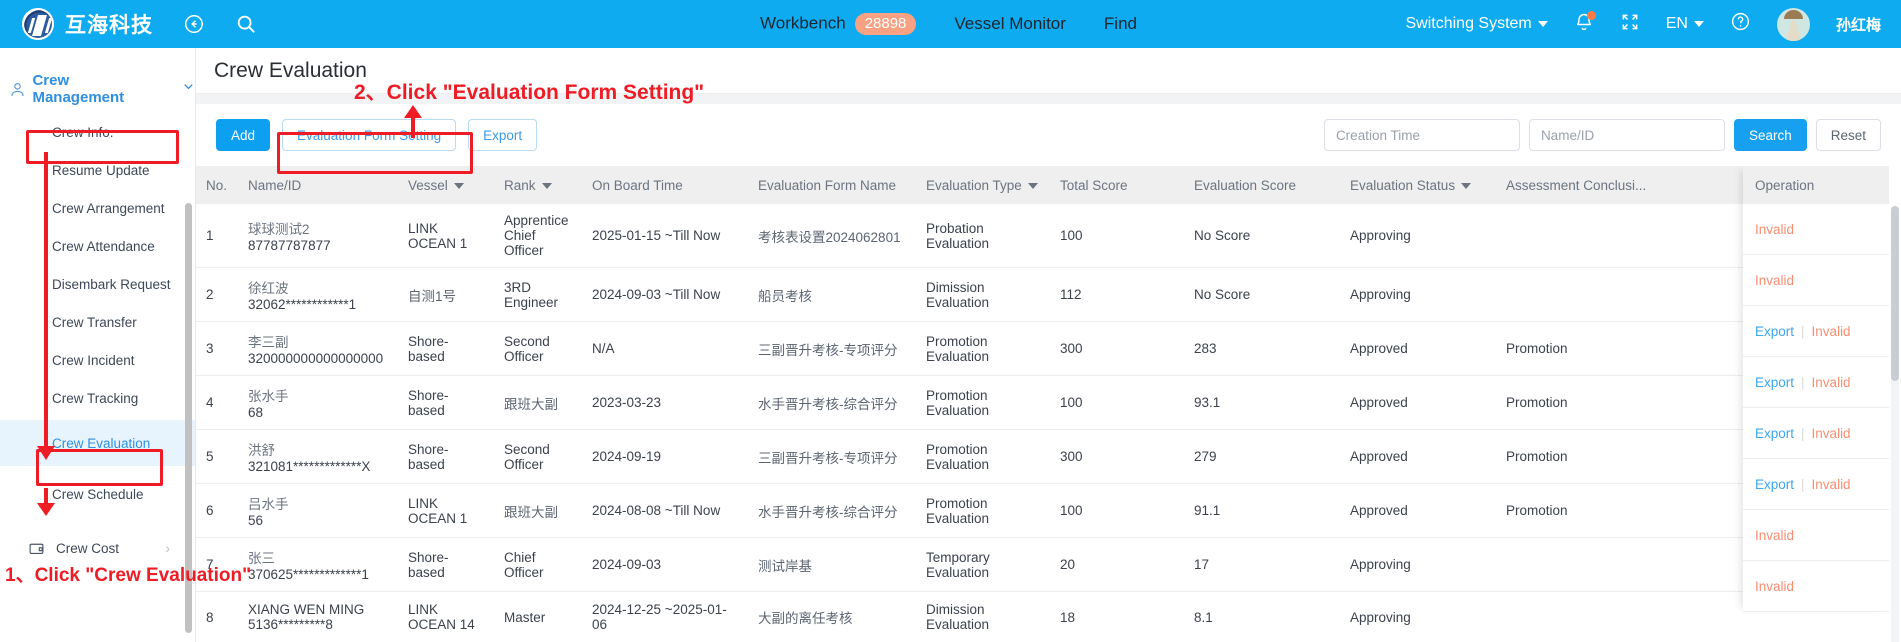 This screenshot has height=642, width=1901. Describe the element at coordinates (1476, 24) in the screenshot. I see `switching-system-dropdown: Switching System` at that location.